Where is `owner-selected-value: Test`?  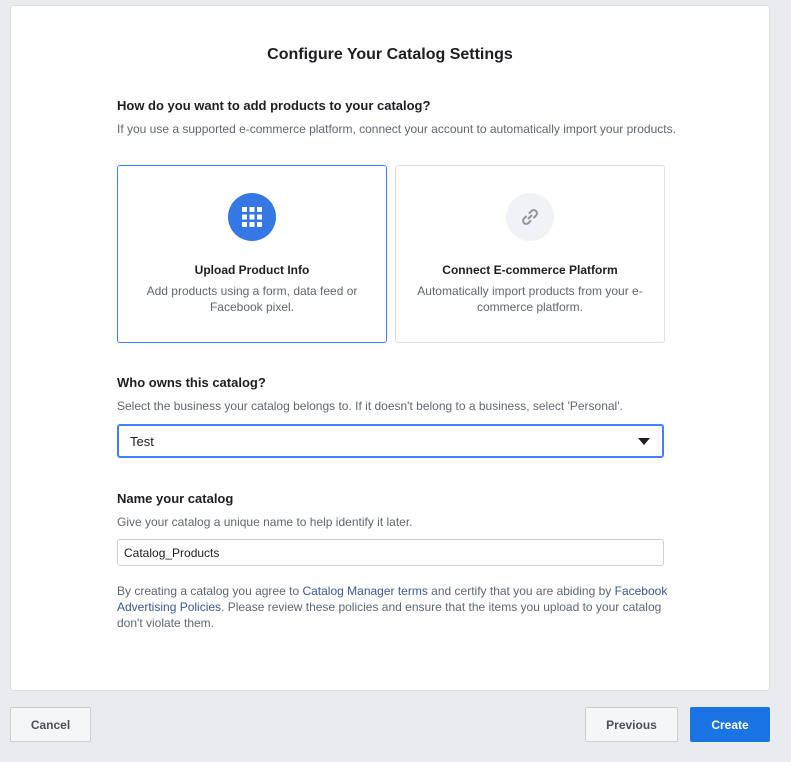
owner-selected-value: Test is located at coordinates (142, 441).